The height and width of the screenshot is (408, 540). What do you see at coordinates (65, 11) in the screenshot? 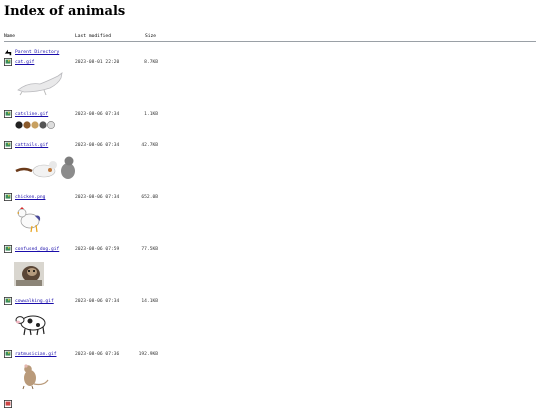
I see `page-title: Index of animals` at bounding box center [65, 11].